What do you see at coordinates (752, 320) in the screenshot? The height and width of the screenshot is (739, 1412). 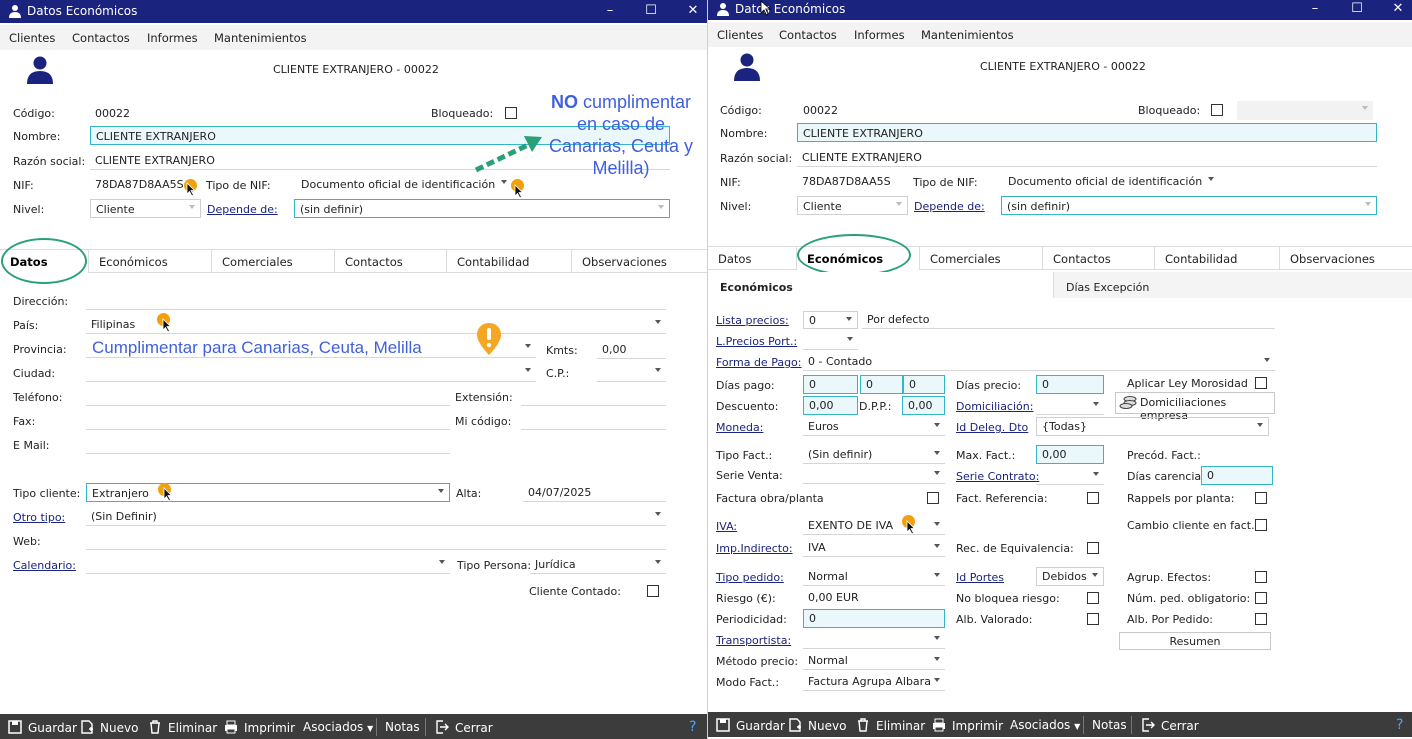 I see `lista-precios-link: Lista precios:` at bounding box center [752, 320].